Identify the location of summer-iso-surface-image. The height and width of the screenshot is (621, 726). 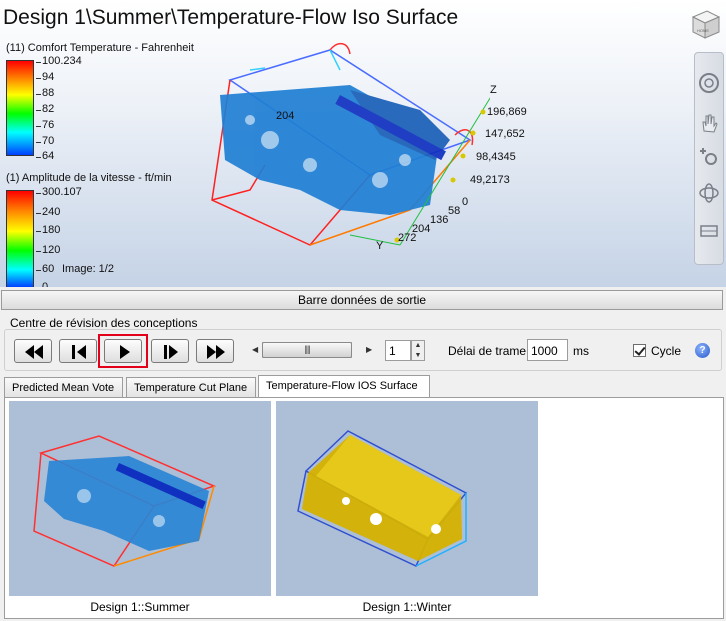
(125, 501).